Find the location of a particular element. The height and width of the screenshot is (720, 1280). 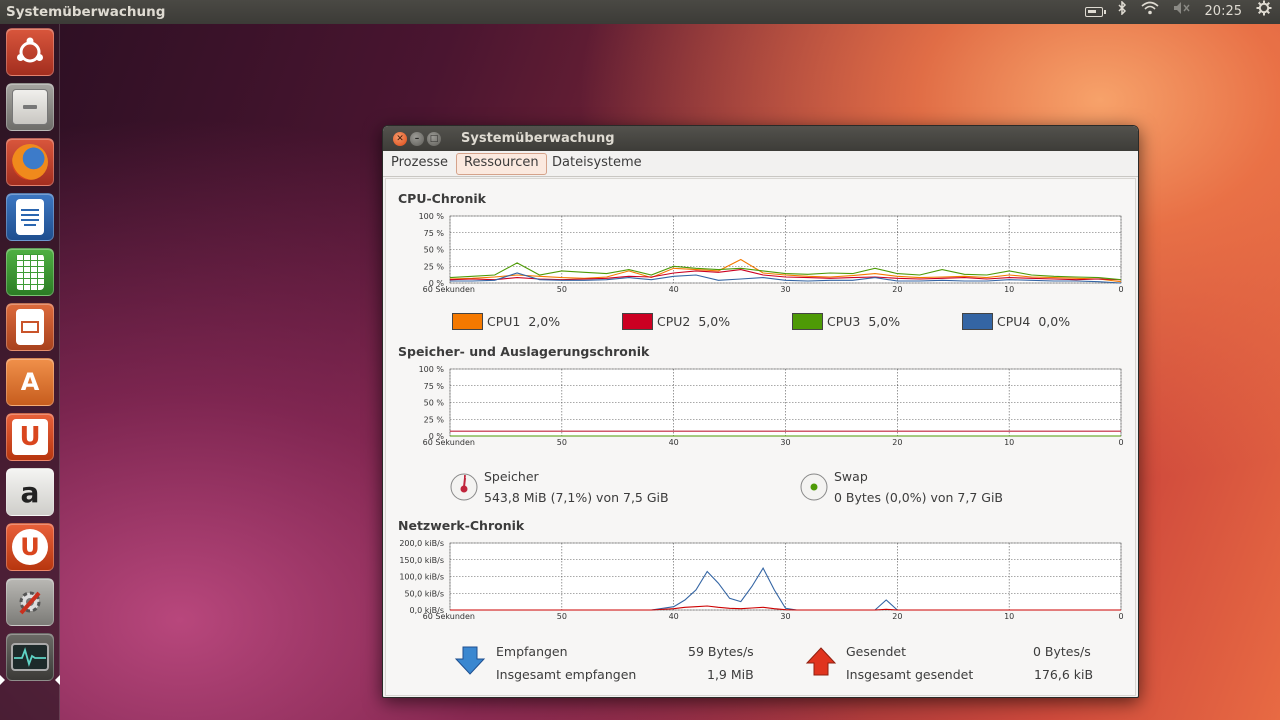

cpu-x-tick-label: 10 is located at coordinates (1009, 289).